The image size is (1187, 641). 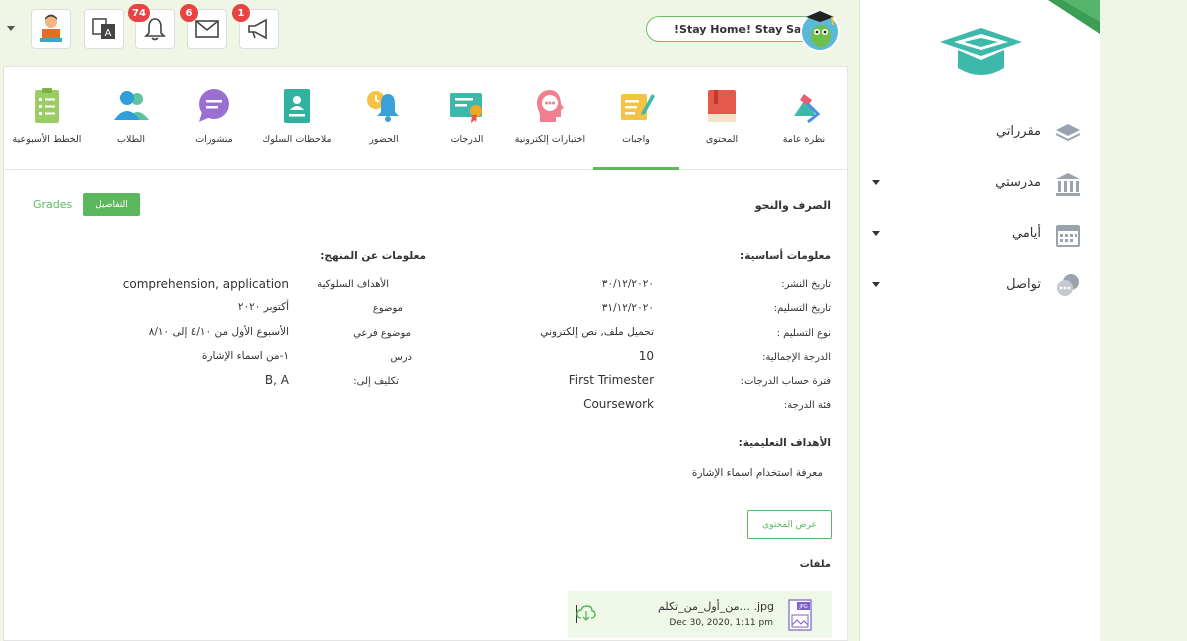 I want to click on tab-weekly-plans: الخطط الأسبوعية, so click(x=47, y=118).